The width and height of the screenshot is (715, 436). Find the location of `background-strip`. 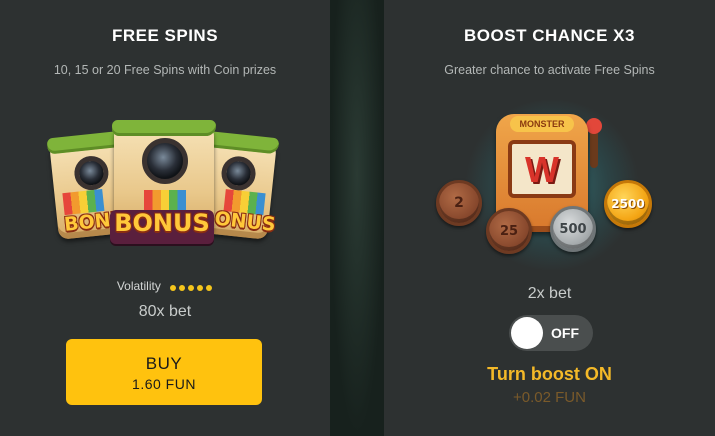

background-strip is located at coordinates (357, 218).